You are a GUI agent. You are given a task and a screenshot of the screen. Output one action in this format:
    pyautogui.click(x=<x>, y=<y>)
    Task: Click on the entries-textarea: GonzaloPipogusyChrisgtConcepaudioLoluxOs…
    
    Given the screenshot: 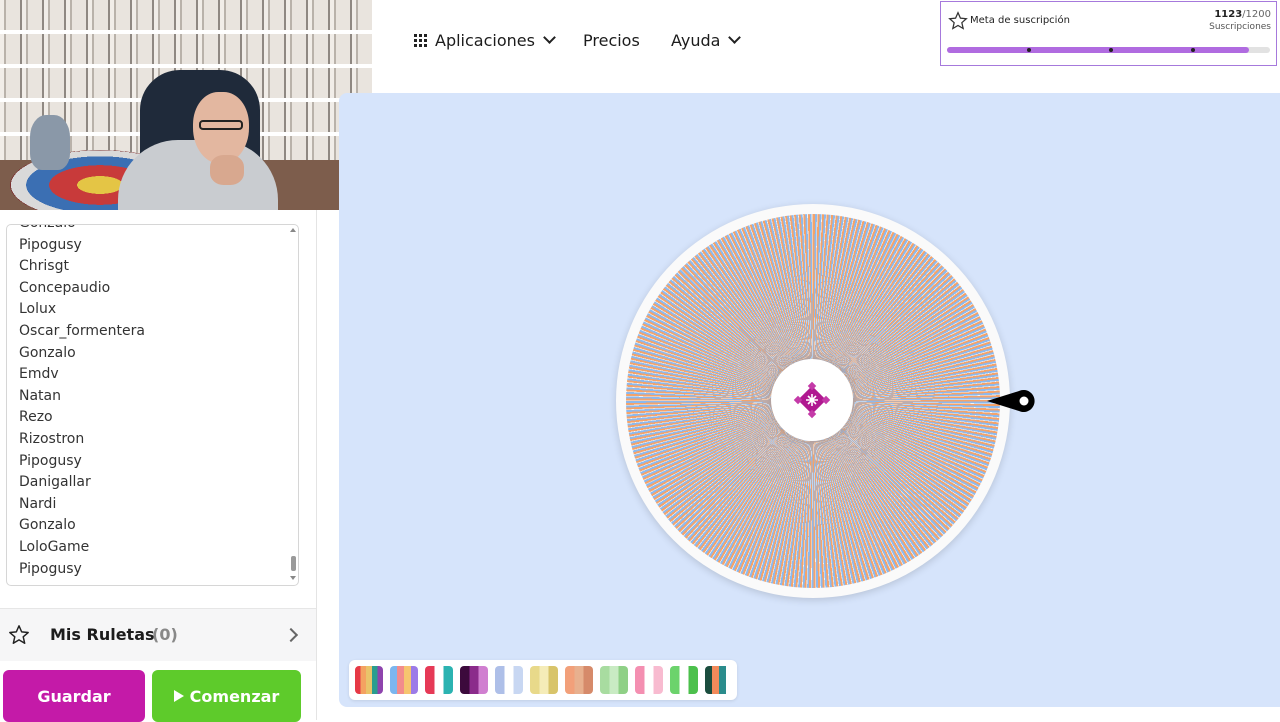 What is the action you would take?
    pyautogui.click(x=152, y=405)
    